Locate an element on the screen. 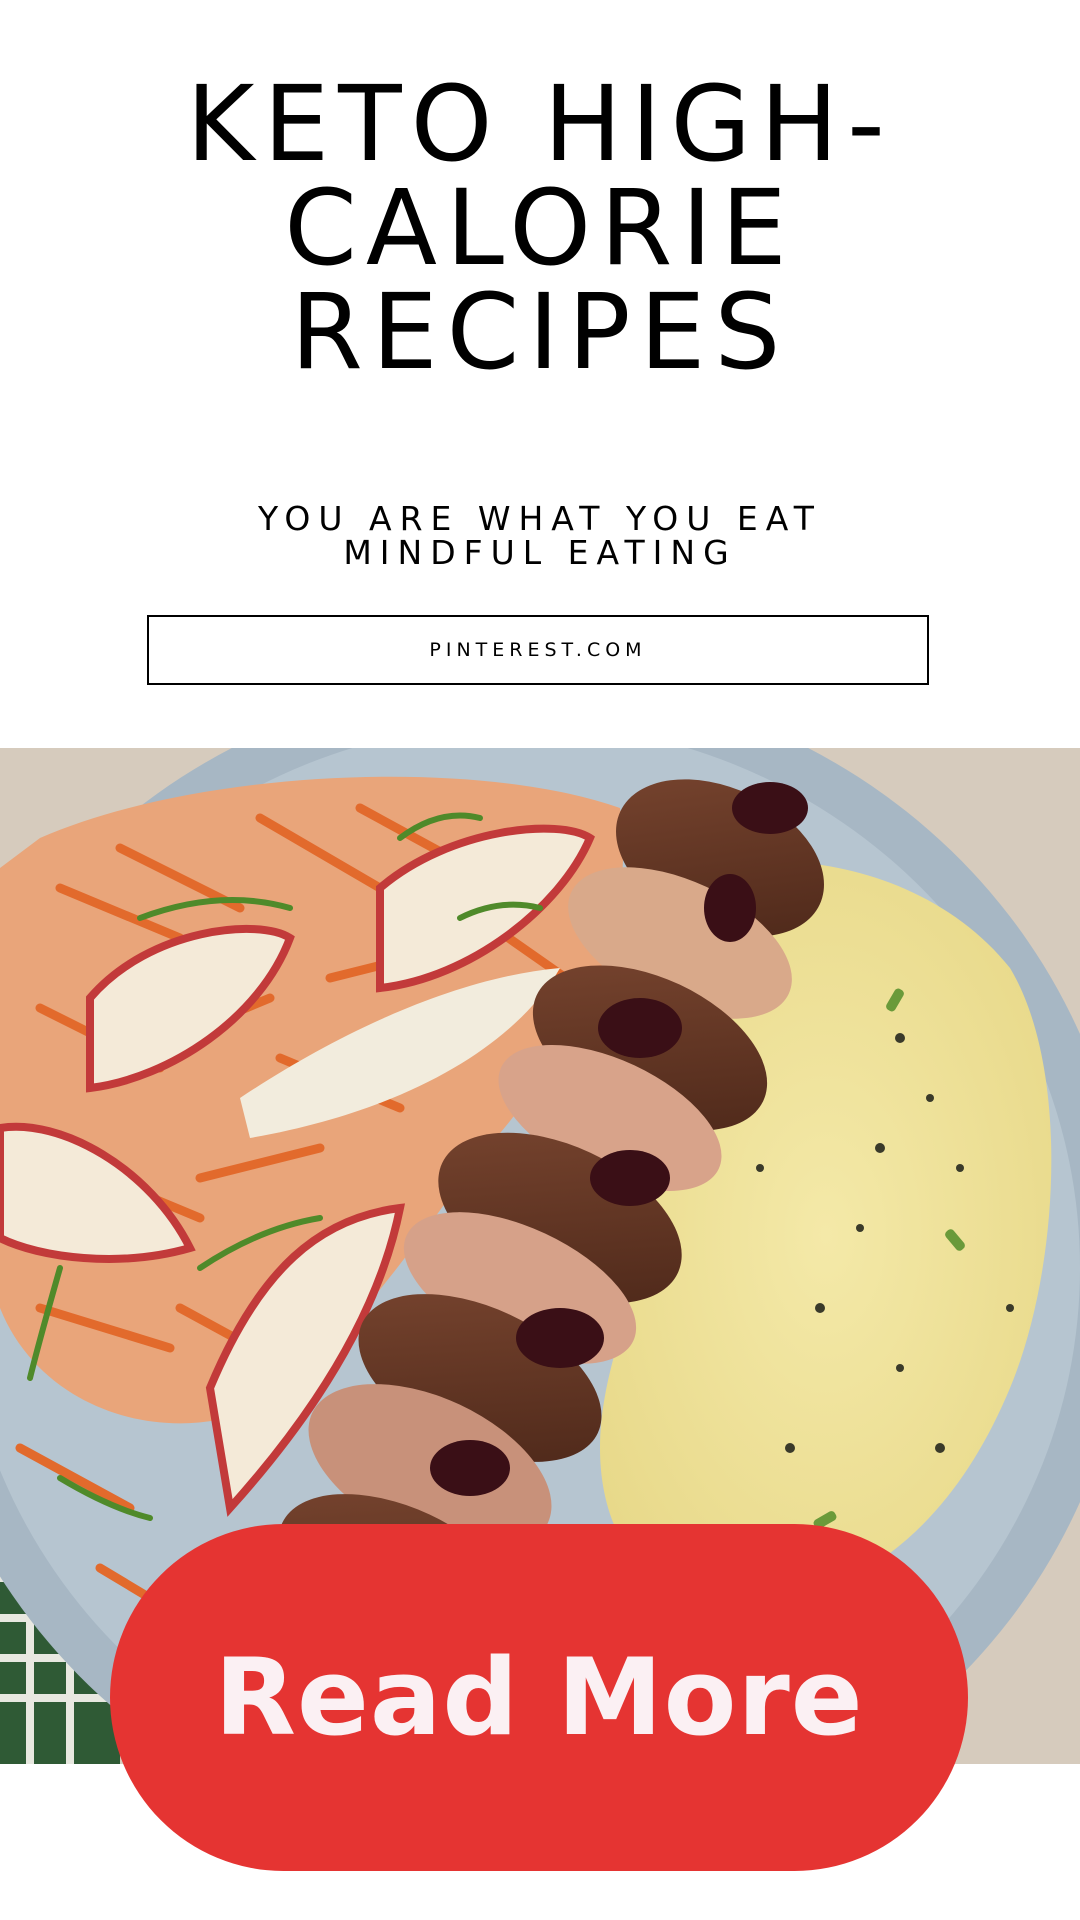  title-line-2: CALORIE is located at coordinates (540, 228).